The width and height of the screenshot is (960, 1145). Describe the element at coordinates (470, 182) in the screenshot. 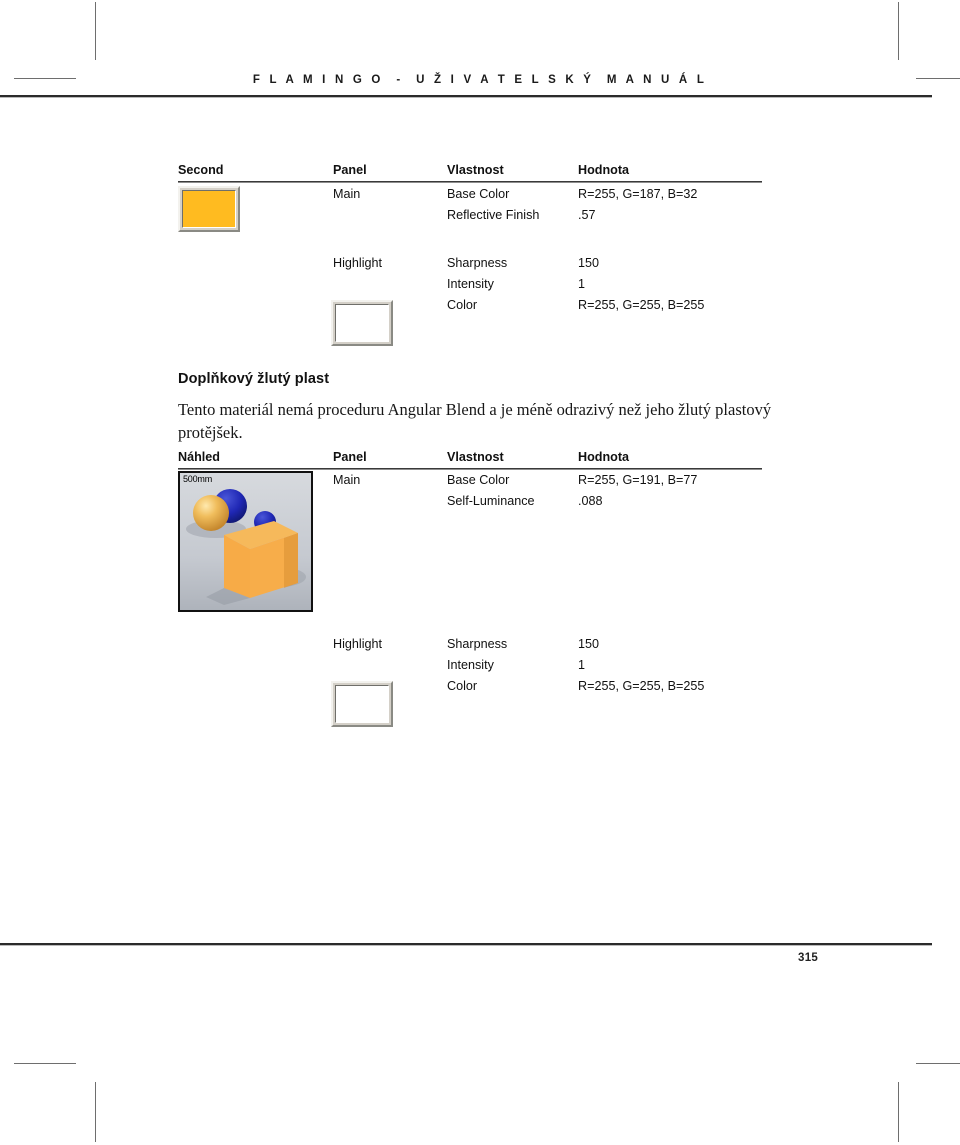

I see `table-one-header-rule` at that location.